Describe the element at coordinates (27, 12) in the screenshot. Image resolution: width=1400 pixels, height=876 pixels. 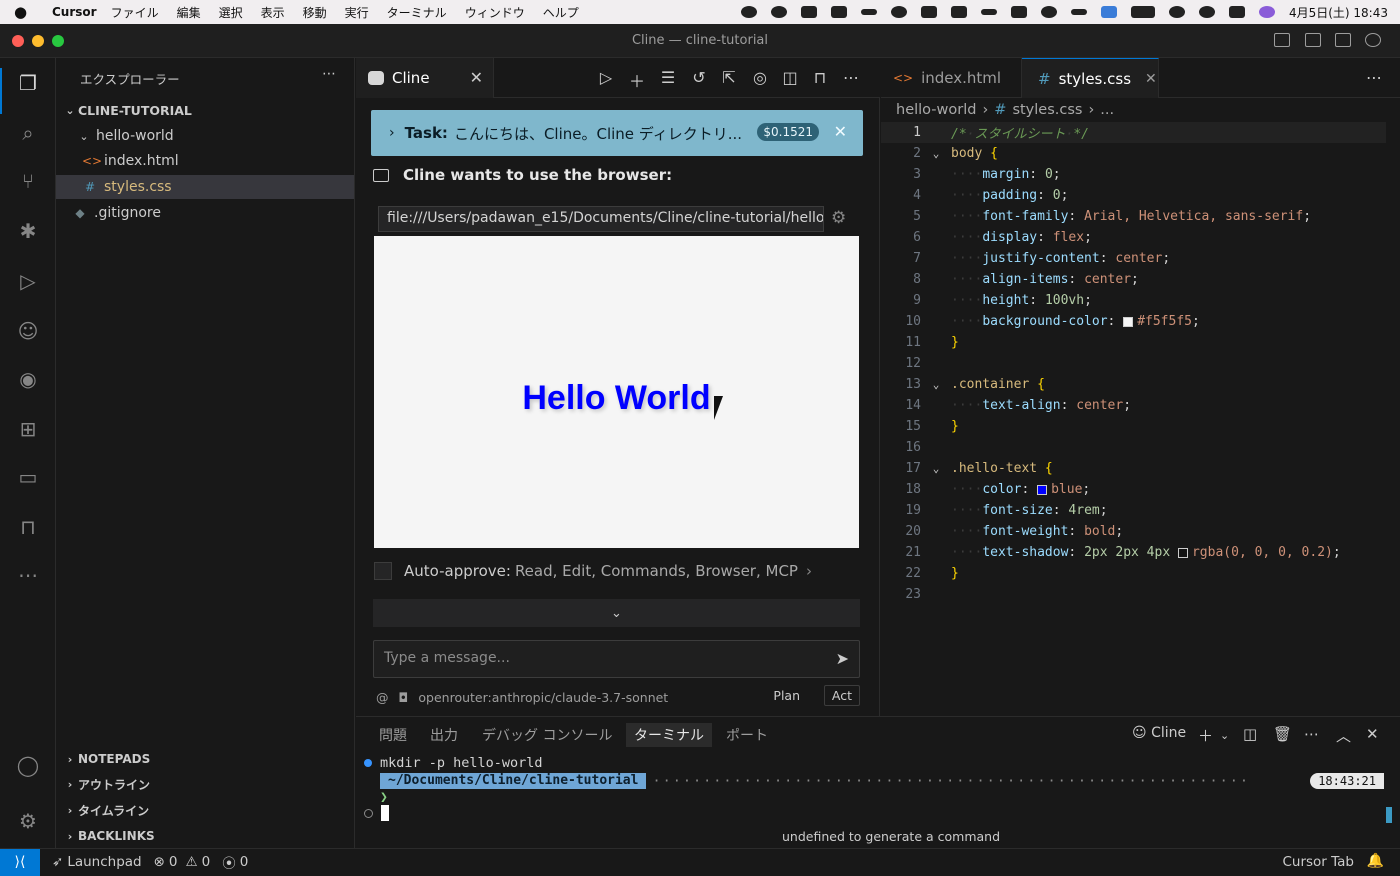
I see `apple-icon: ●` at that location.